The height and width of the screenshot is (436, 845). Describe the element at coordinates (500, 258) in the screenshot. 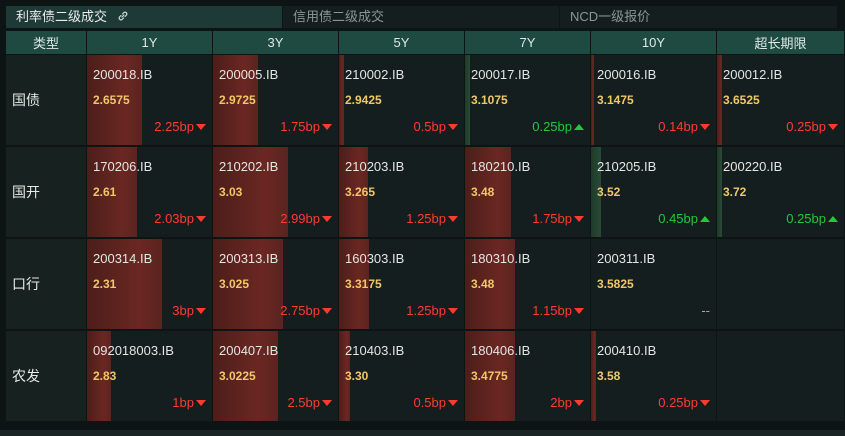

I see `bond-code: 180310.IB` at that location.